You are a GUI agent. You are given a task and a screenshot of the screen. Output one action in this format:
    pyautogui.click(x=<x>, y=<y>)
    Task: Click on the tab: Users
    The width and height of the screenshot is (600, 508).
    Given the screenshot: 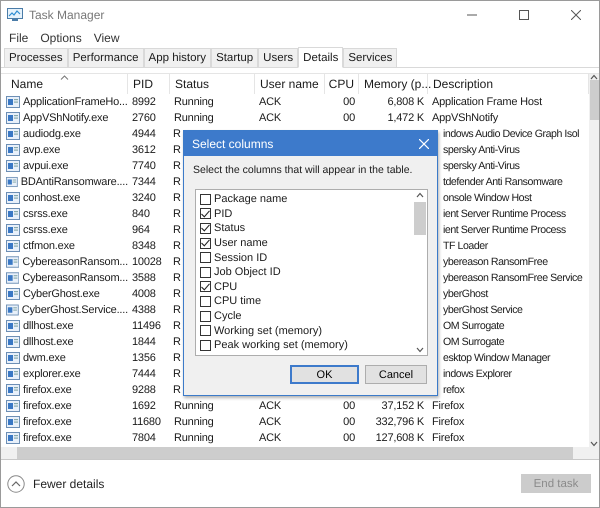 What is the action you would take?
    pyautogui.click(x=278, y=57)
    